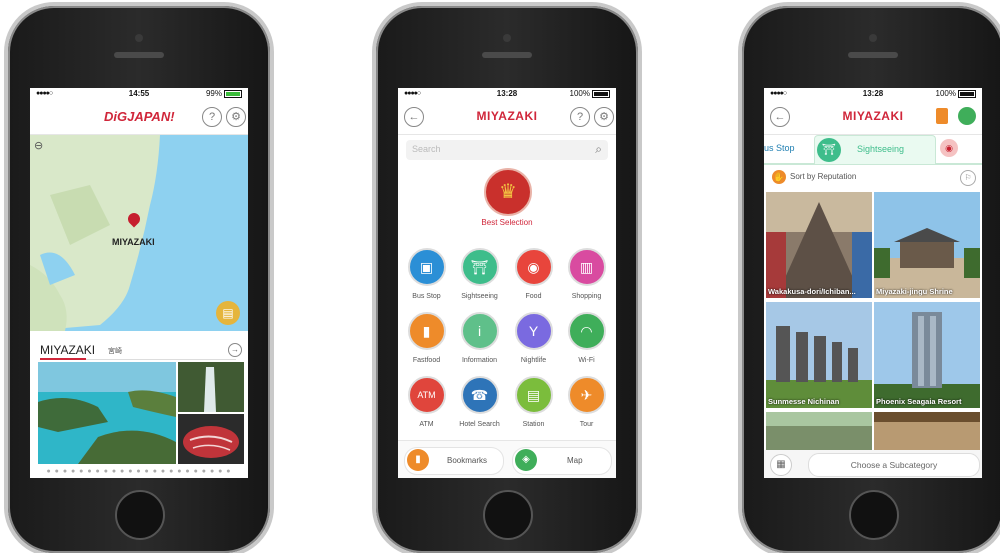  What do you see at coordinates (586, 267) in the screenshot?
I see `shopping-bag-icon: ▥` at bounding box center [586, 267].